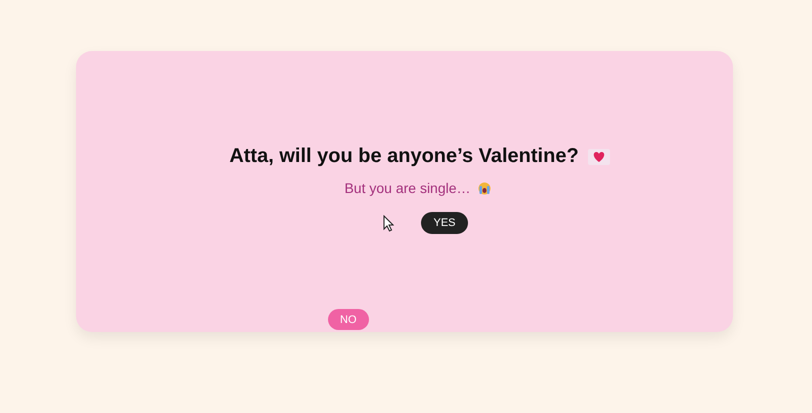 Image resolution: width=812 pixels, height=413 pixels. I want to click on yes-button: YES, so click(444, 223).